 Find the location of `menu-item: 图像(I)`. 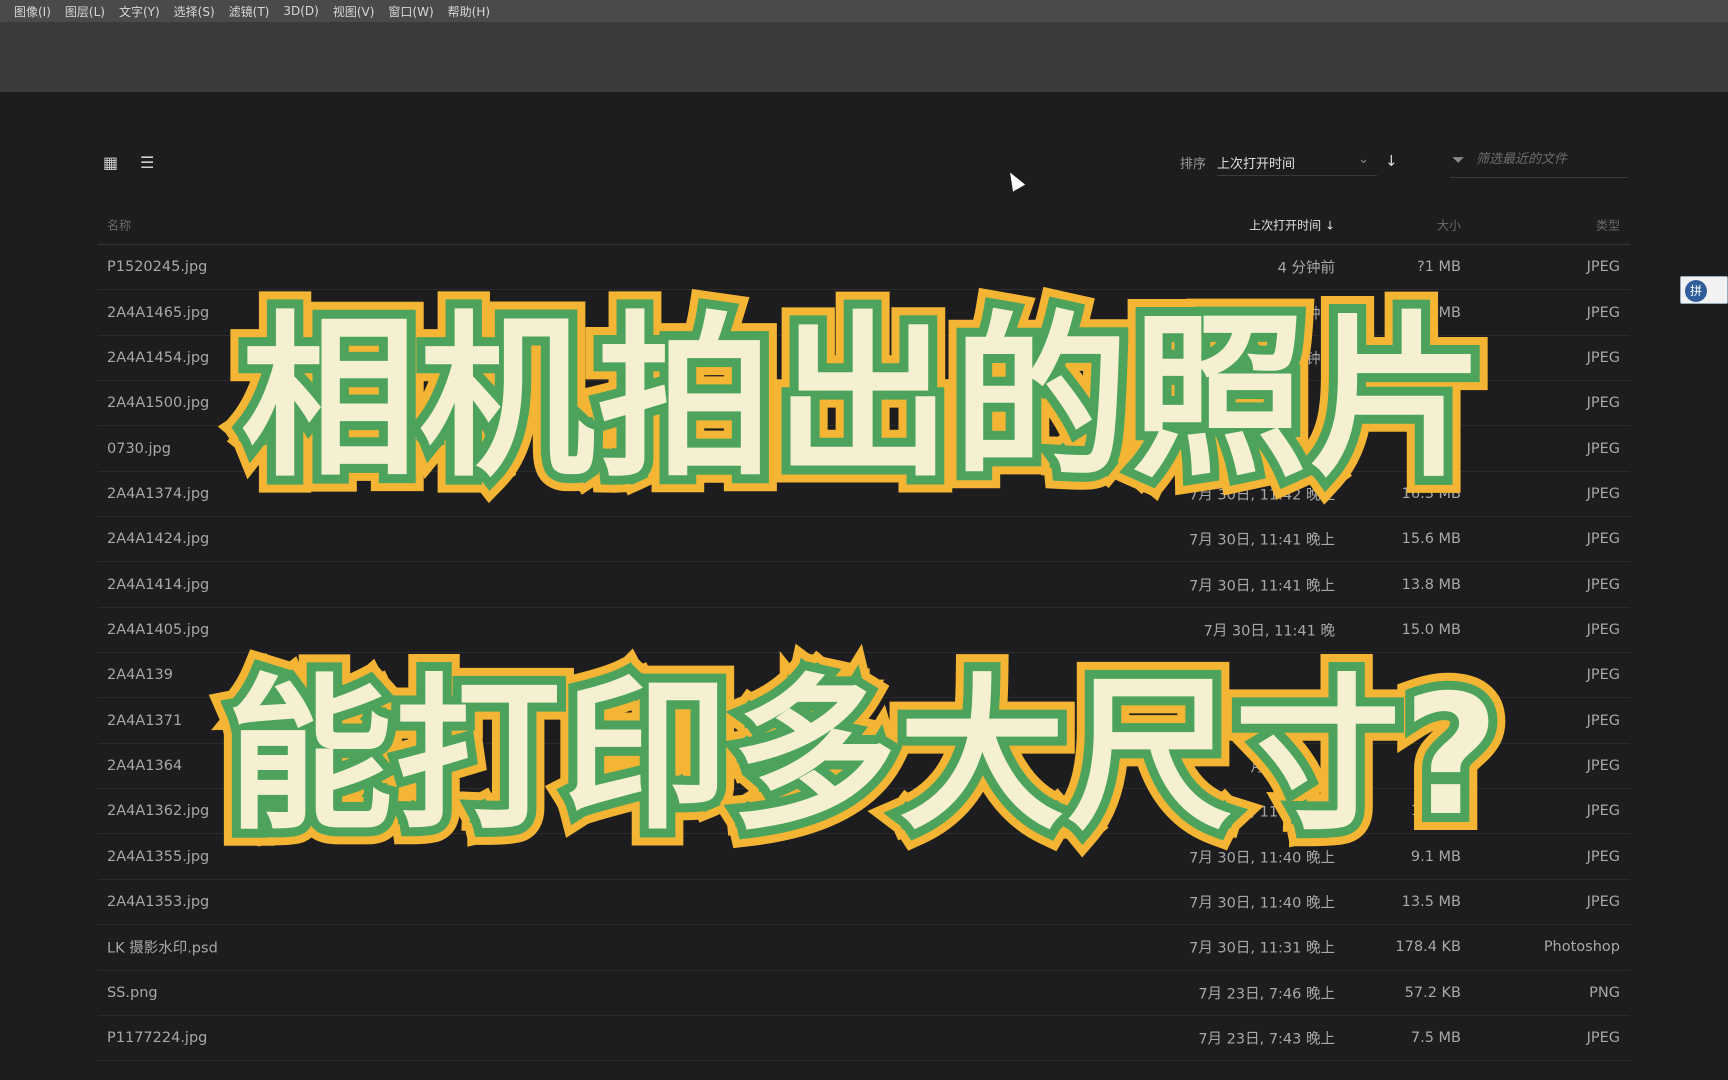

menu-item: 图像(I) is located at coordinates (32, 11).